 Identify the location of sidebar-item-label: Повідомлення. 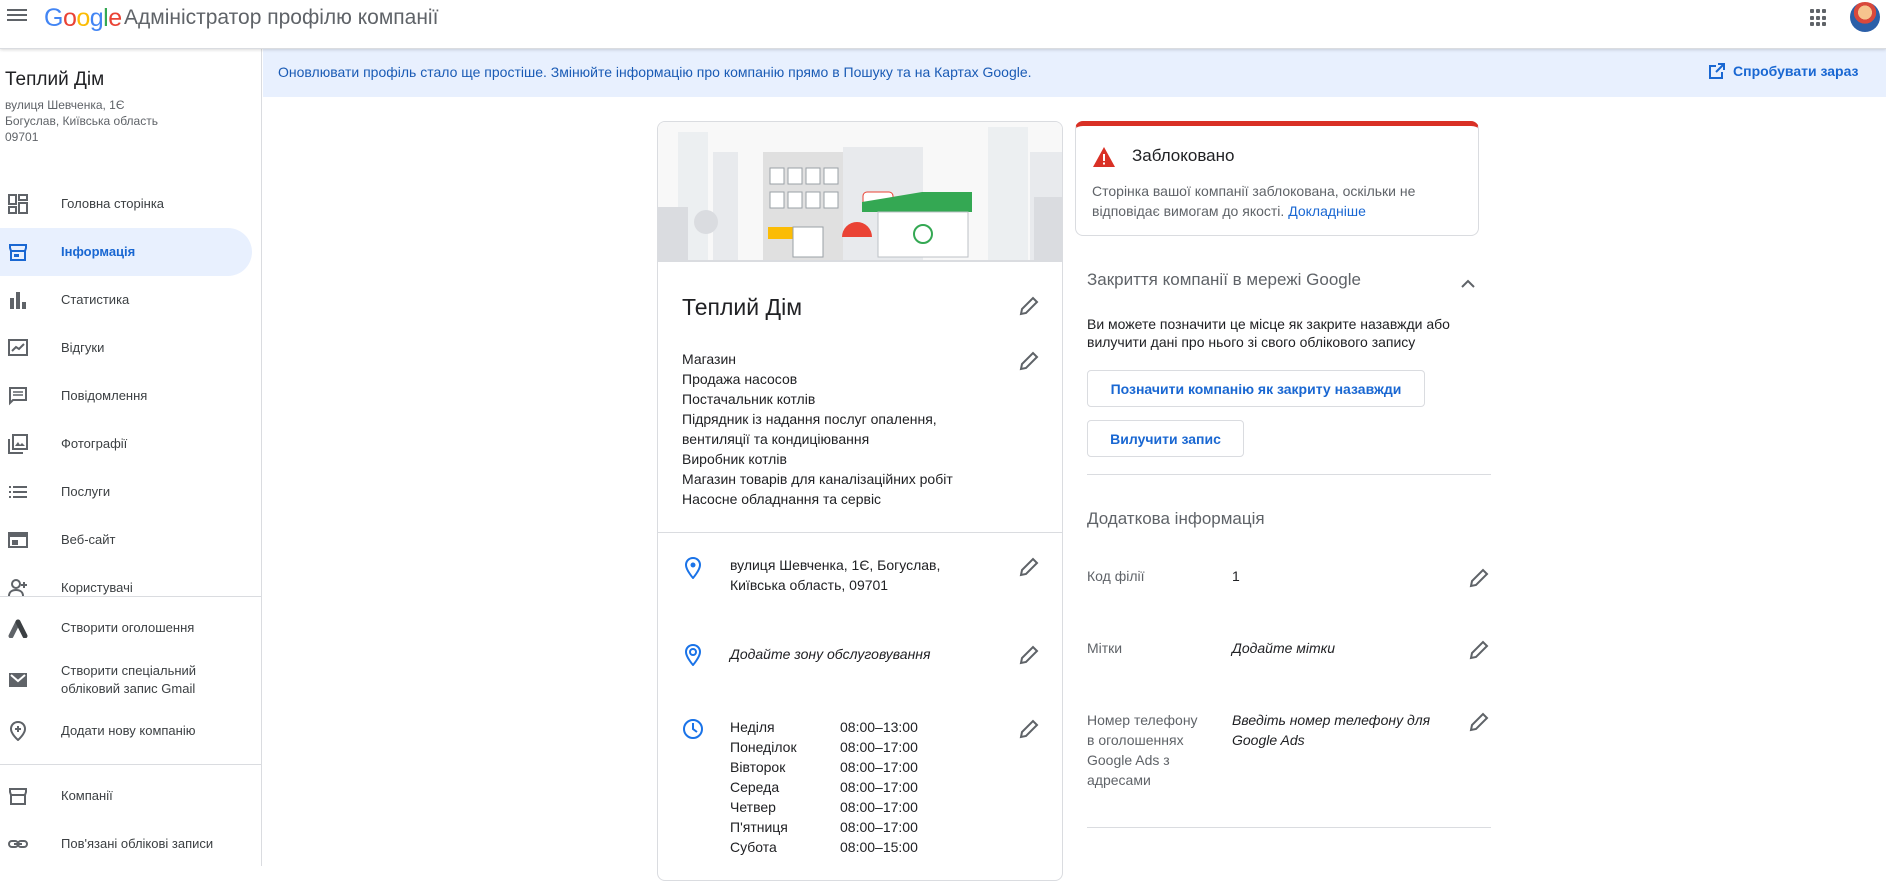
(104, 395).